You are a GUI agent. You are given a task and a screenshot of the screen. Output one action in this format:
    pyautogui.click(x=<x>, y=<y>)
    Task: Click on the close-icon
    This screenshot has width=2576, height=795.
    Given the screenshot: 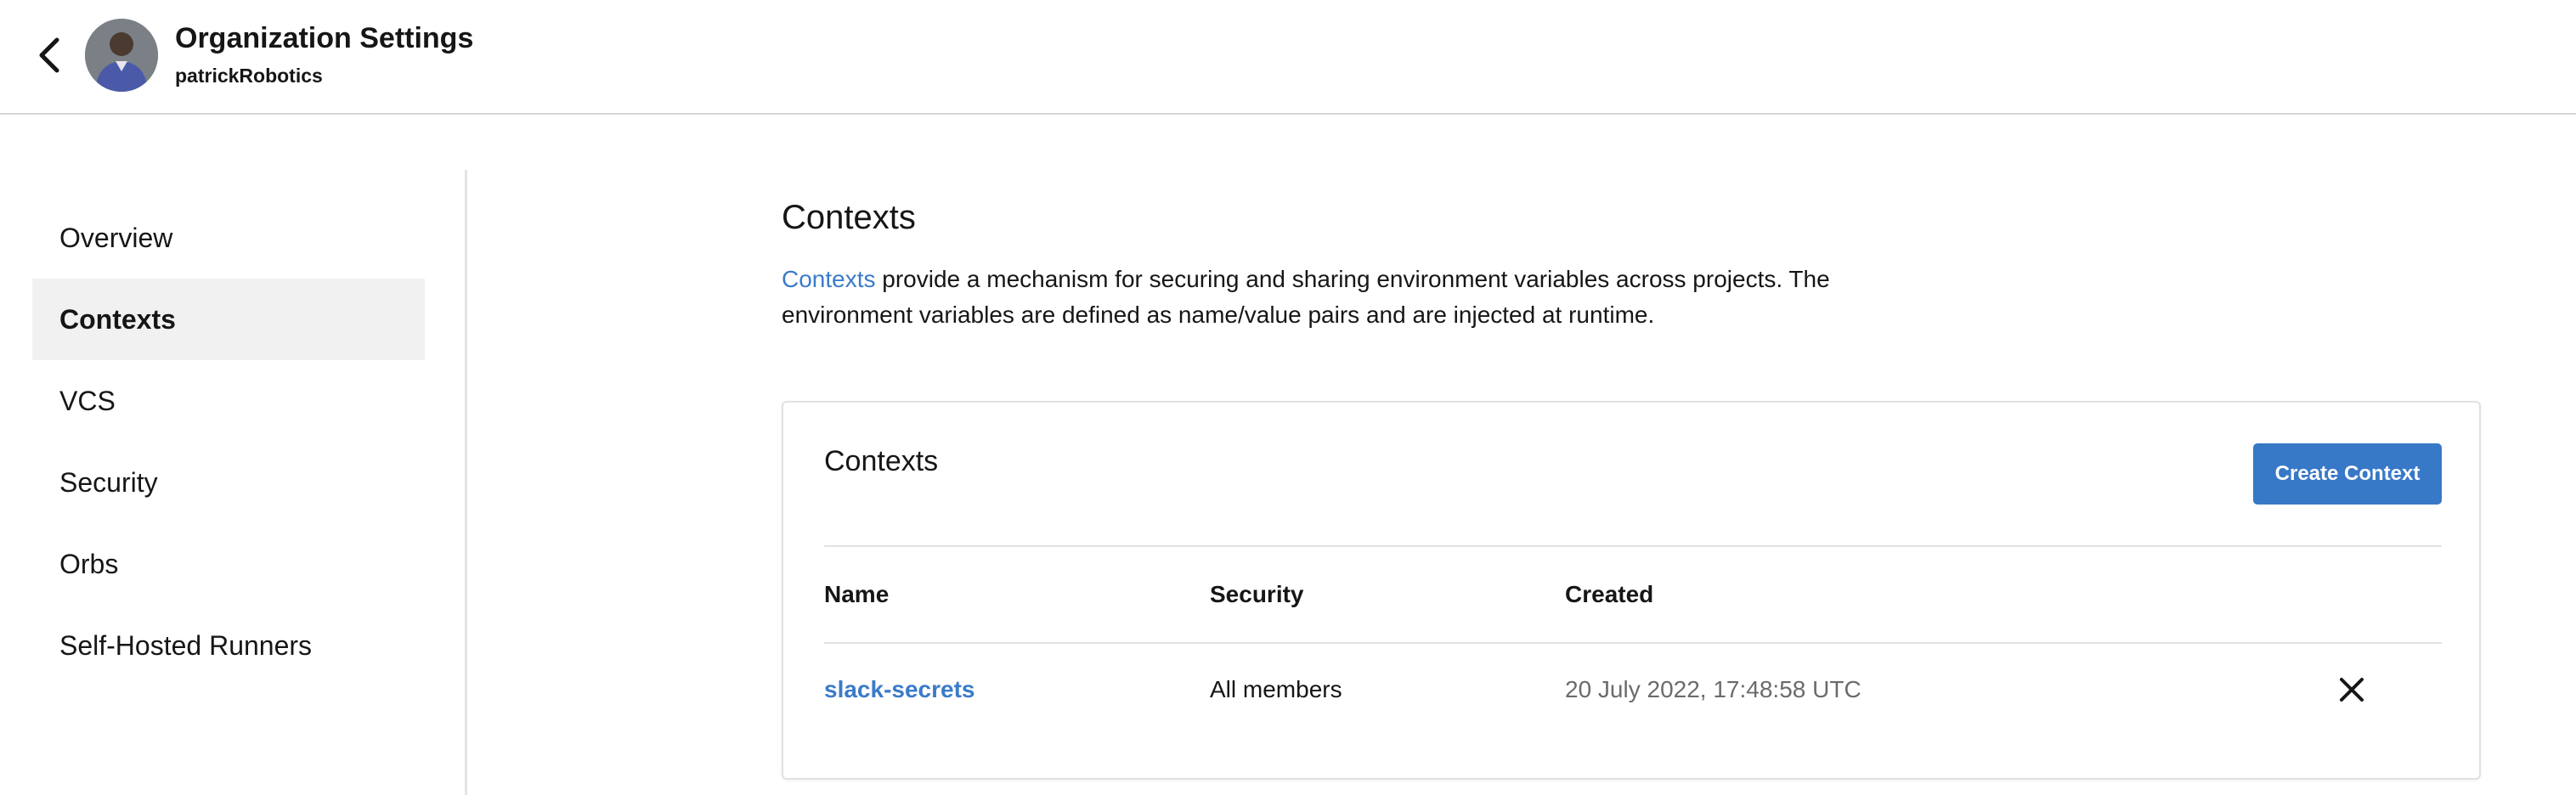 What is the action you would take?
    pyautogui.click(x=2352, y=690)
    